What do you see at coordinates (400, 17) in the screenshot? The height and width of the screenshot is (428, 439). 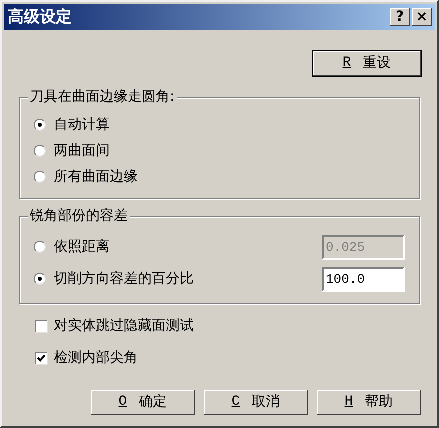 I see `help-button: ?` at bounding box center [400, 17].